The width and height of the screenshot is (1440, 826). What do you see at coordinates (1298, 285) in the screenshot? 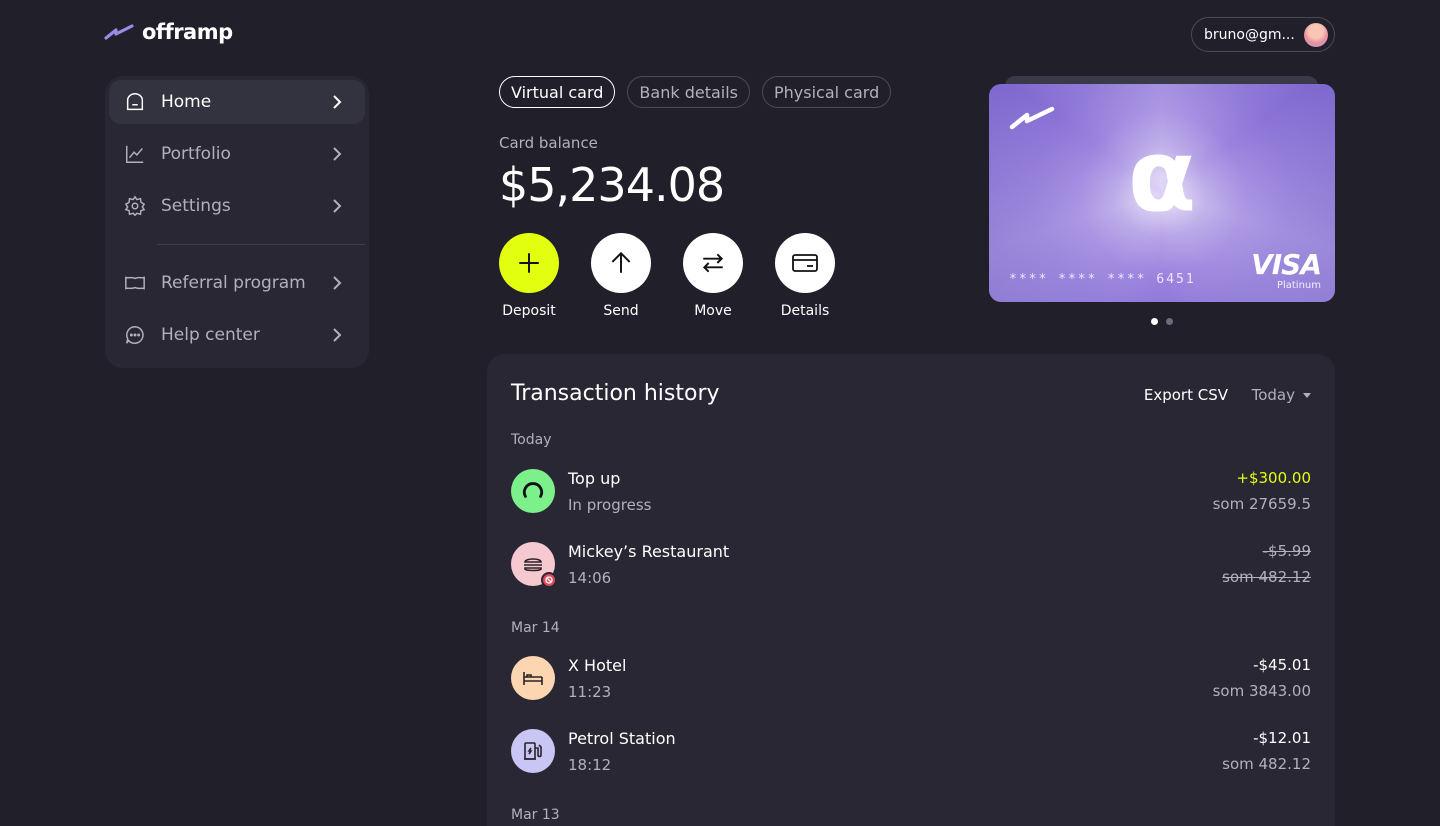
I see `card-tier: Platinum` at bounding box center [1298, 285].